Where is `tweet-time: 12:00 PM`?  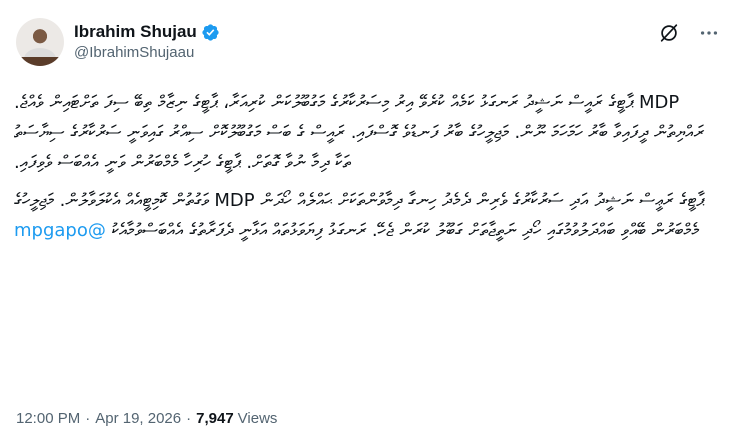 tweet-time: 12:00 PM is located at coordinates (48, 418).